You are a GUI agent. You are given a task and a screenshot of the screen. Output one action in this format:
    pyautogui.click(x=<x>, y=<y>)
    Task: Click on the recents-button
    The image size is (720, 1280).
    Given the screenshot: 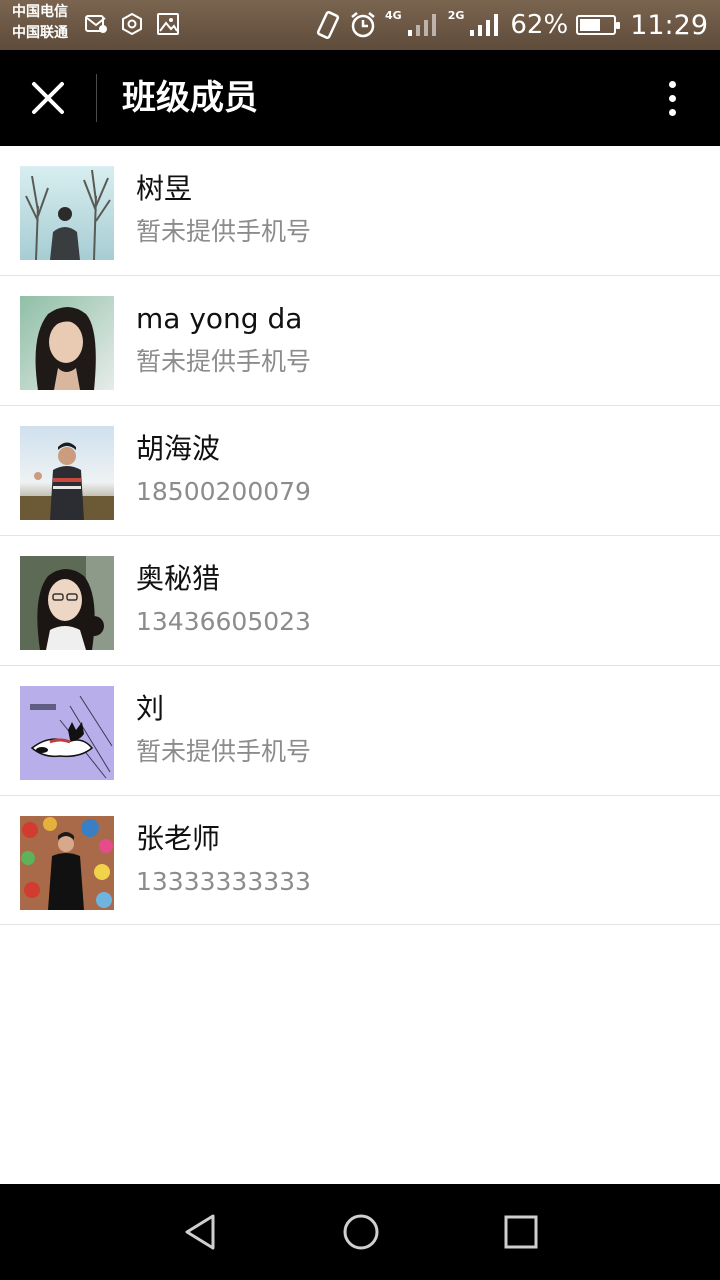 What is the action you would take?
    pyautogui.click(x=521, y=1232)
    